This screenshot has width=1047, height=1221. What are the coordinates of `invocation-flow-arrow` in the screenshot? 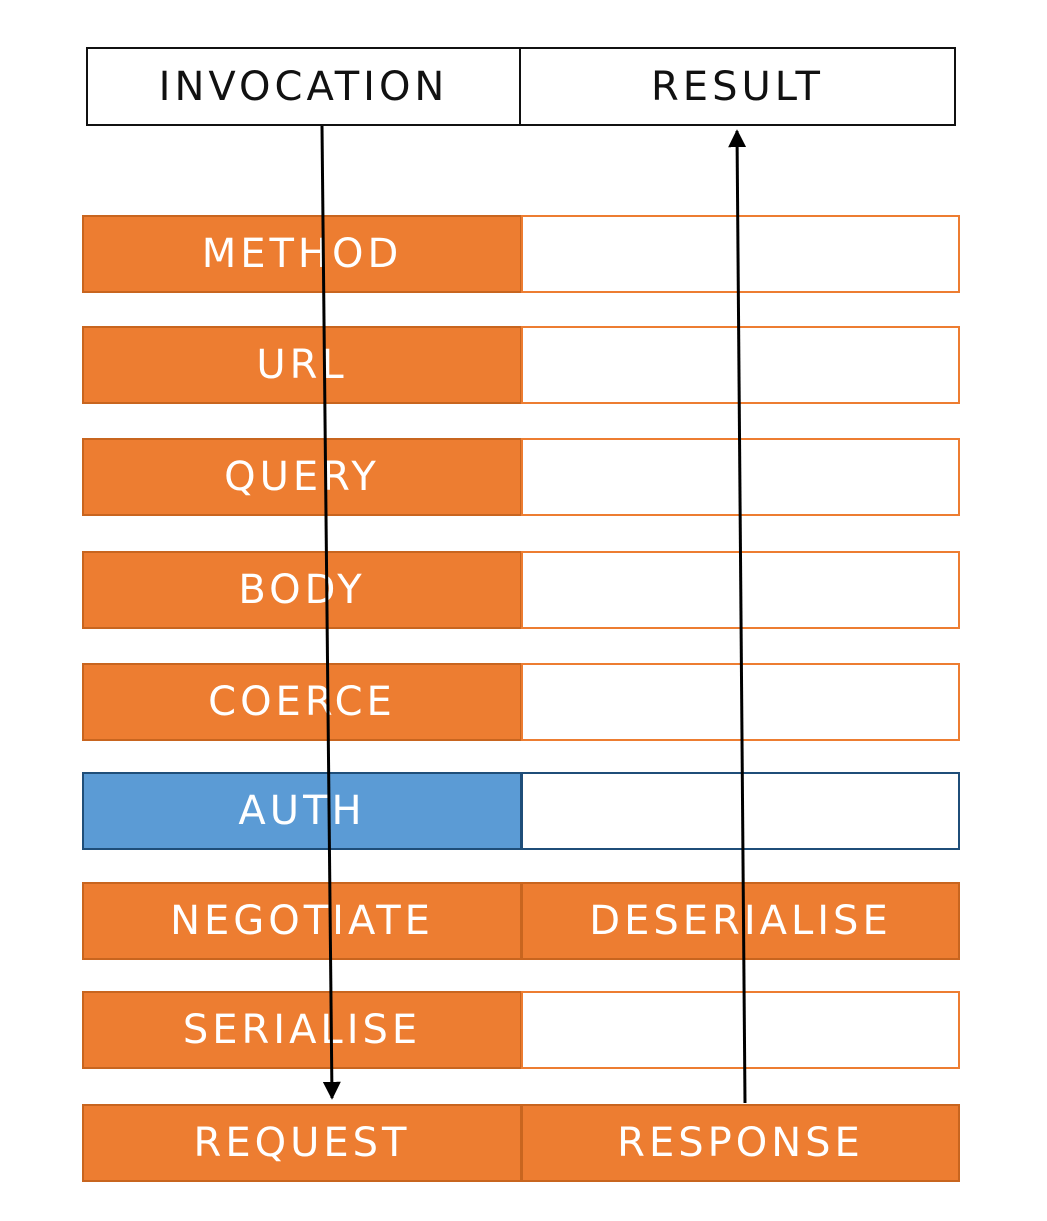 It's located at (330, 612).